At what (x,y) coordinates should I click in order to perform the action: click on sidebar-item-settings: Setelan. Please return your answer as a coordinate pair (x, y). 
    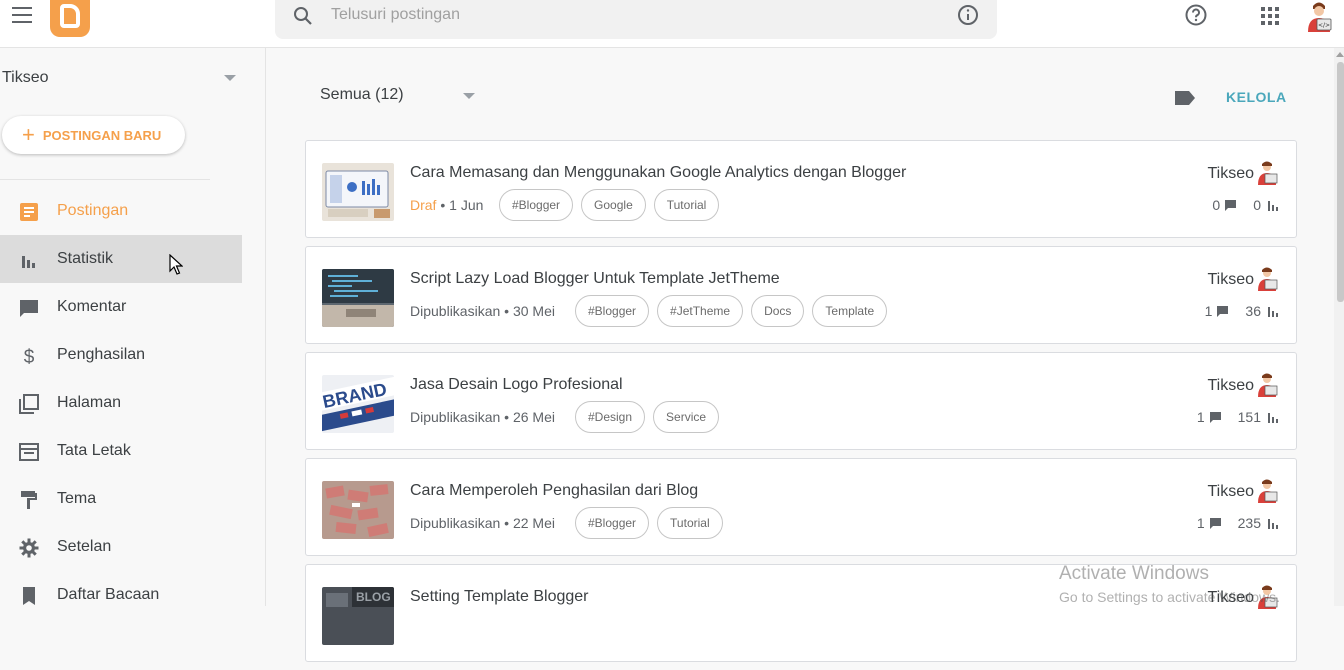
    Looking at the image, I should click on (121, 547).